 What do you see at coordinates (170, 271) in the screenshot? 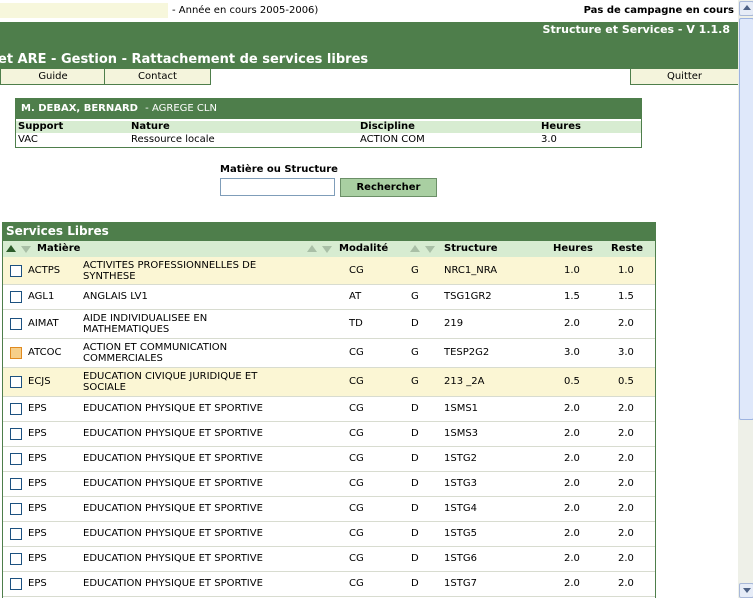
I see `subject-label: ACTIVITES PROFESSIONNELLES DE SYNTHESE` at bounding box center [170, 271].